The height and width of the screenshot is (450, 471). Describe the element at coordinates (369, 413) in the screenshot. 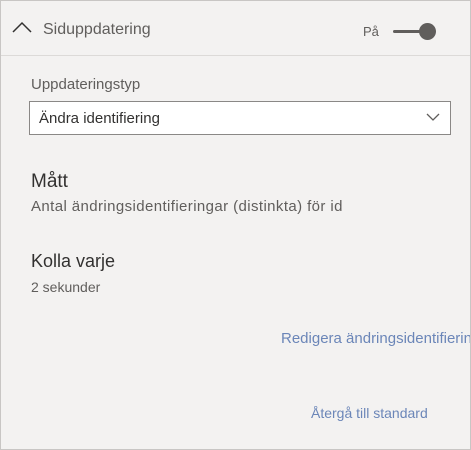

I see `reset-default-link: Återgå till standard` at that location.